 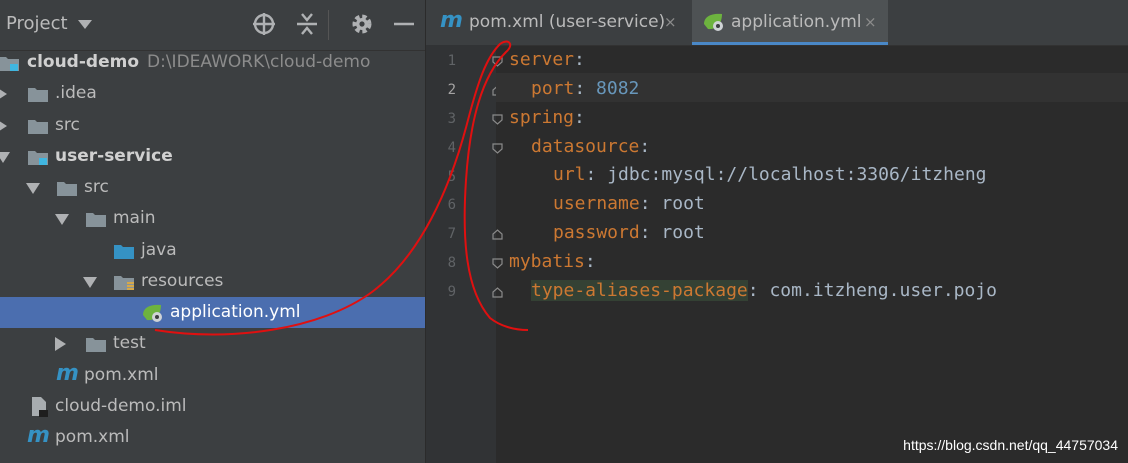 I want to click on tab-pom-xml: m pom.xml (user-service) ×, so click(x=557, y=22).